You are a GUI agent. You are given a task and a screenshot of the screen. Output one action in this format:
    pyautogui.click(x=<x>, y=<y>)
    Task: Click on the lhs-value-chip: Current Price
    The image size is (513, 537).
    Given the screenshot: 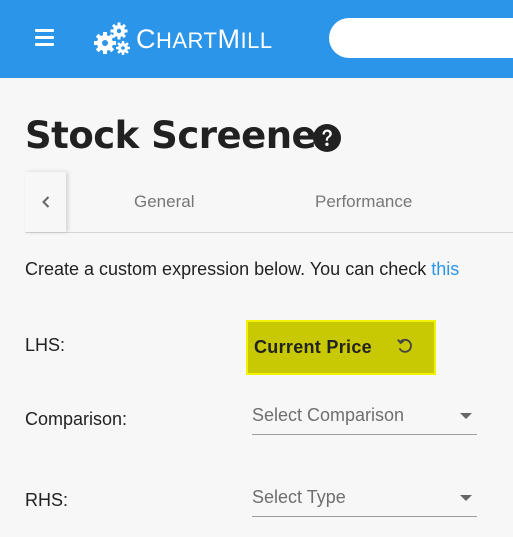 What is the action you would take?
    pyautogui.click(x=341, y=347)
    